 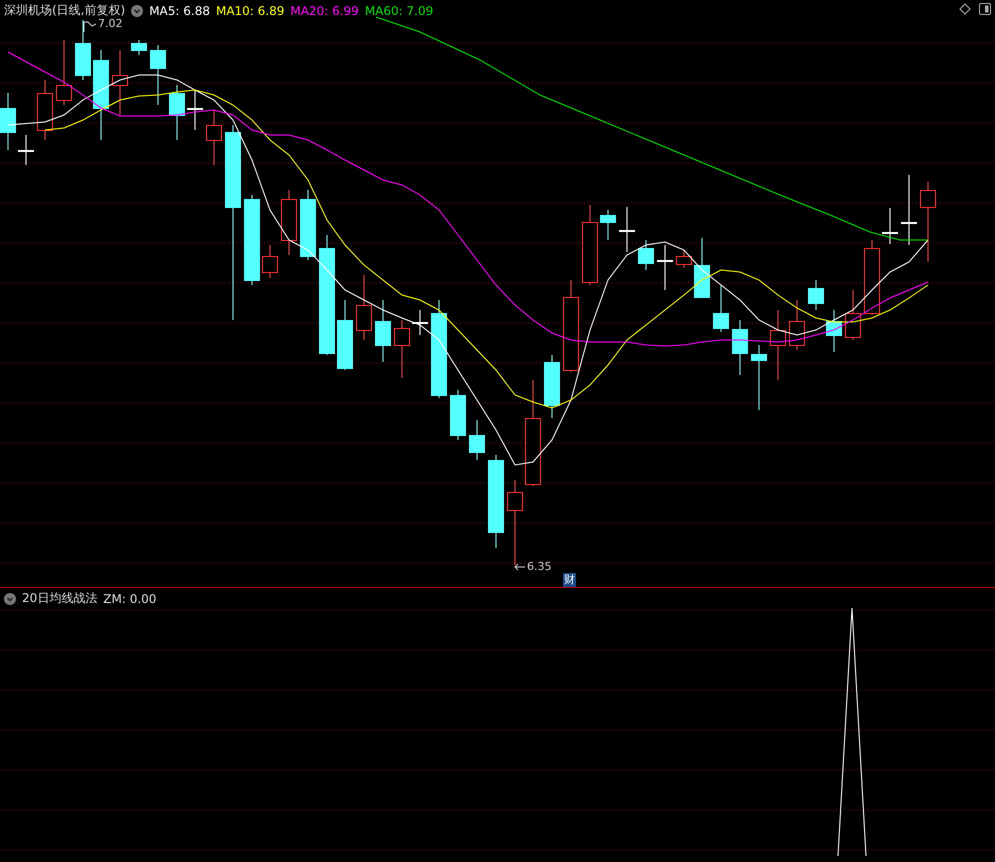 I want to click on high-price-label: 7.02, so click(x=110, y=23).